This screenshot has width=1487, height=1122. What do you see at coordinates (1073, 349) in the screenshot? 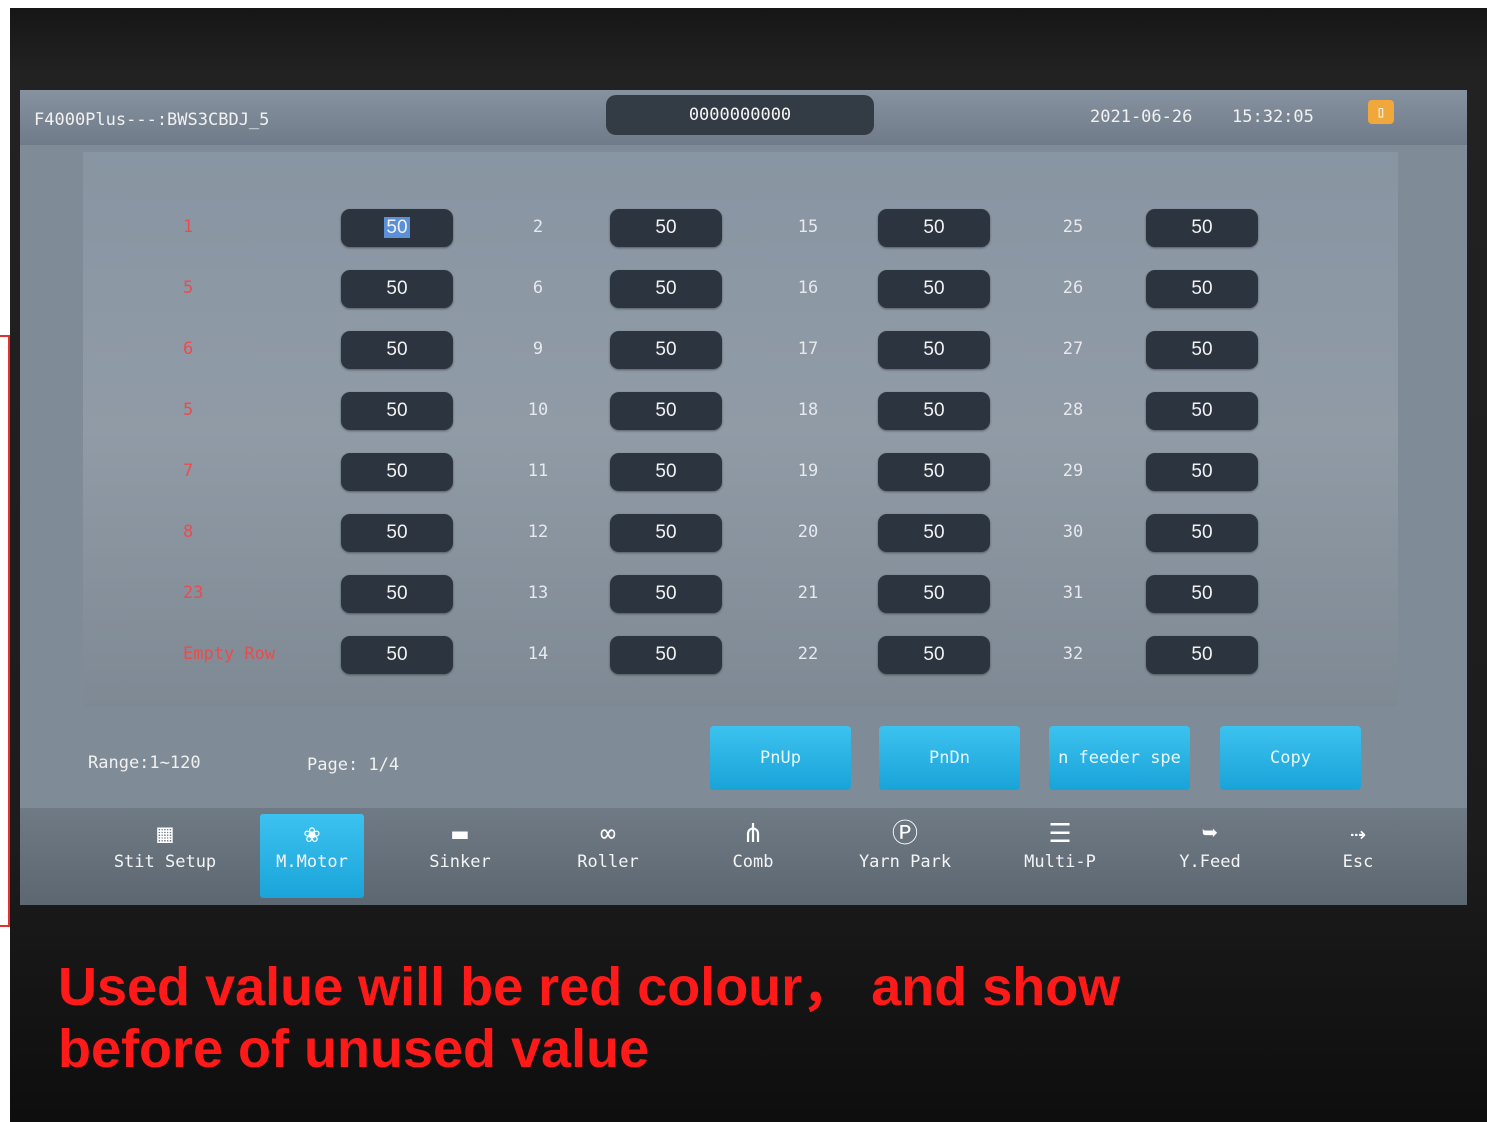
I see `row-number-label: 27` at bounding box center [1073, 349].